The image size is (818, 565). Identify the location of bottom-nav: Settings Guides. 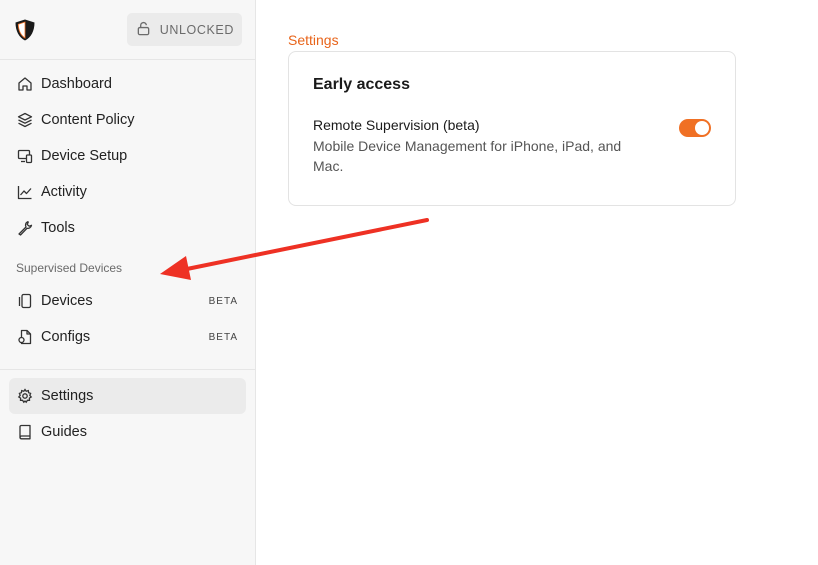
(127, 414).